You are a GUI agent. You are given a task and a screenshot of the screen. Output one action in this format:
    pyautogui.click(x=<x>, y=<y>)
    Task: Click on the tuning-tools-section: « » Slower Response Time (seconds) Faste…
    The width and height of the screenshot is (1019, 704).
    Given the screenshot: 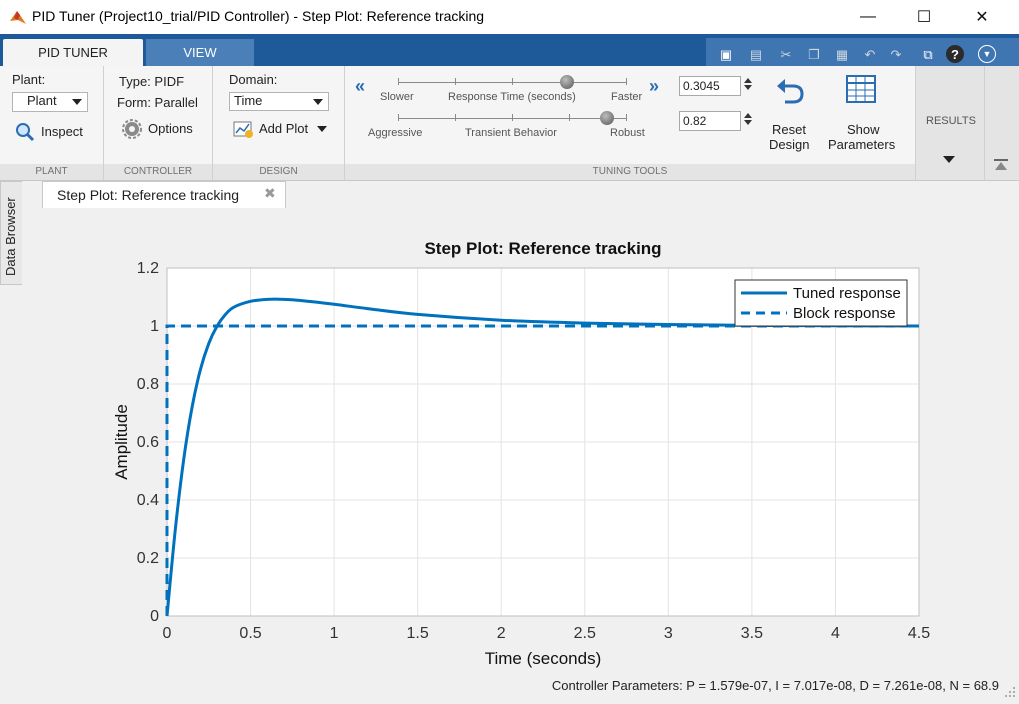 What is the action you would take?
    pyautogui.click(x=630, y=123)
    